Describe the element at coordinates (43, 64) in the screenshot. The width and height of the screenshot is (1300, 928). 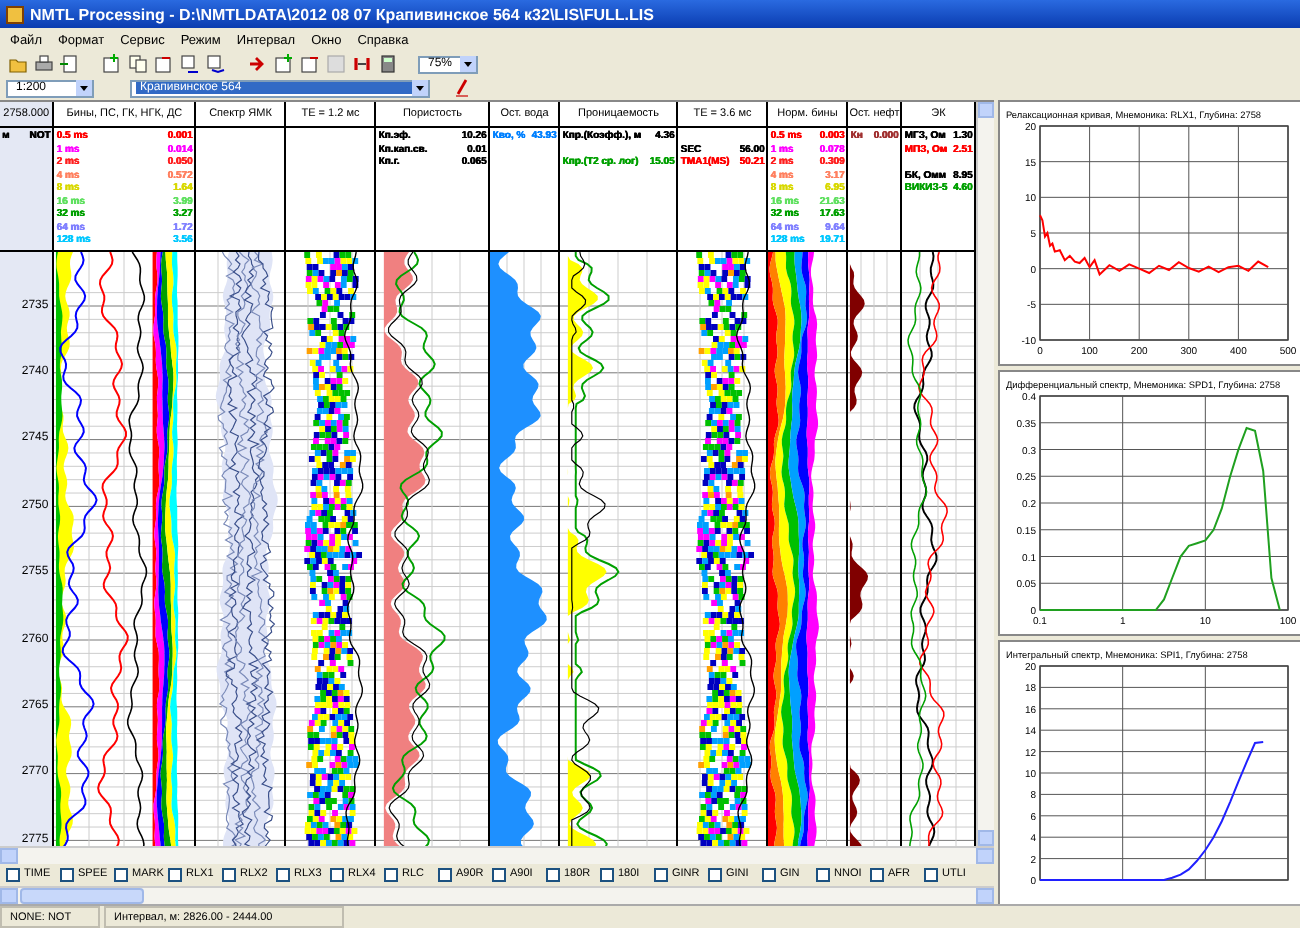
I see `printer-icon` at that location.